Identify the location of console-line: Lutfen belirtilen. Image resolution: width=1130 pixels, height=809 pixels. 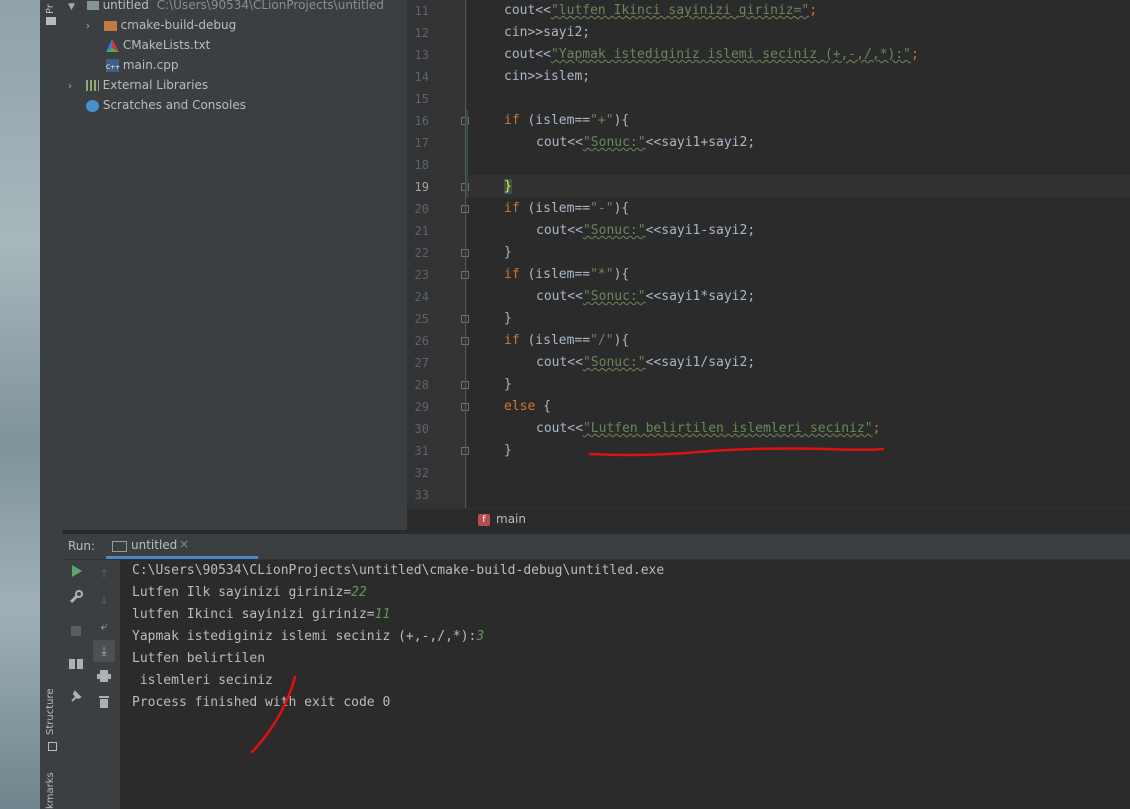
(199, 658).